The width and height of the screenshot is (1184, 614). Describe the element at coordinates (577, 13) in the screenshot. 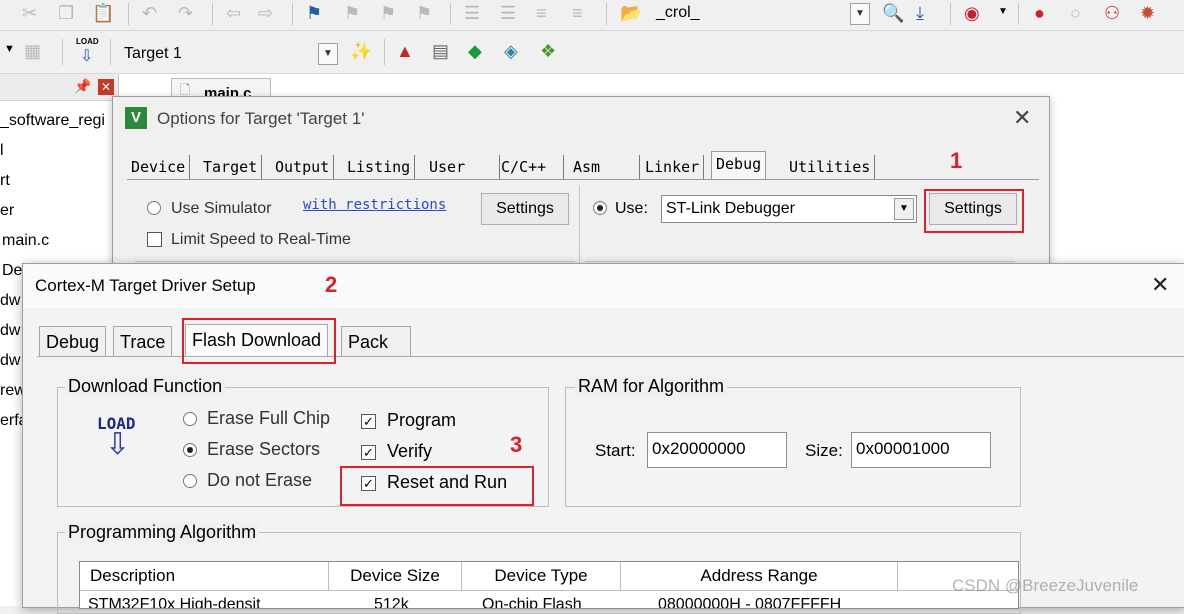

I see `uncomment-icon: ≡` at that location.